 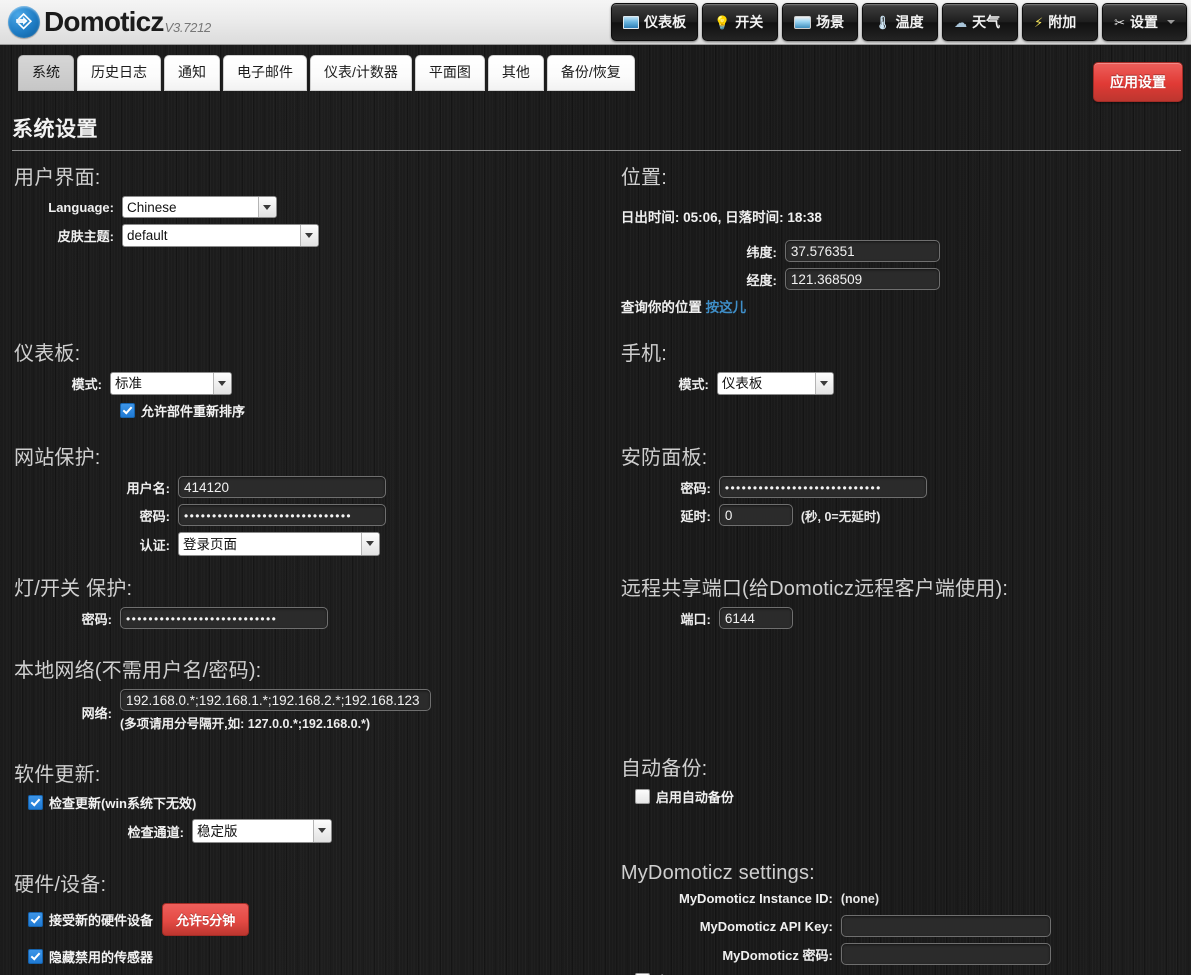 I want to click on network-label: 网络:, so click(x=96, y=713).